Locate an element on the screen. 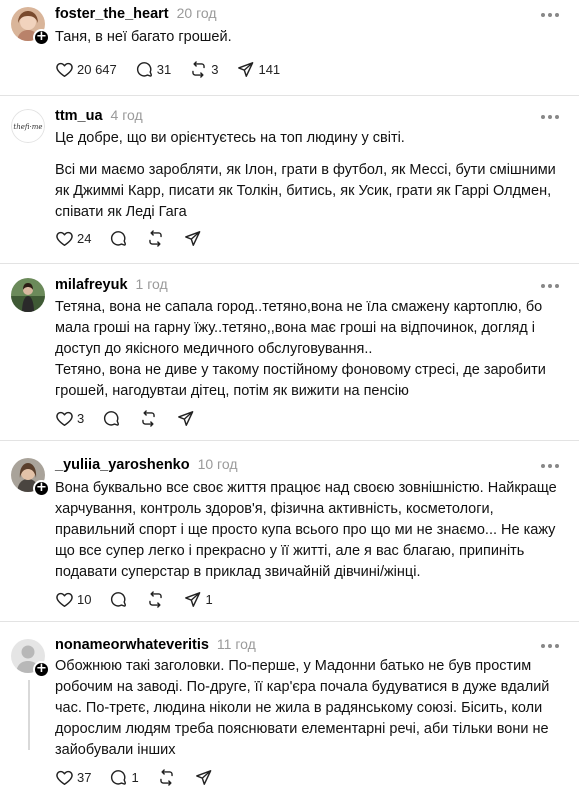  avatar is located at coordinates (28, 295).